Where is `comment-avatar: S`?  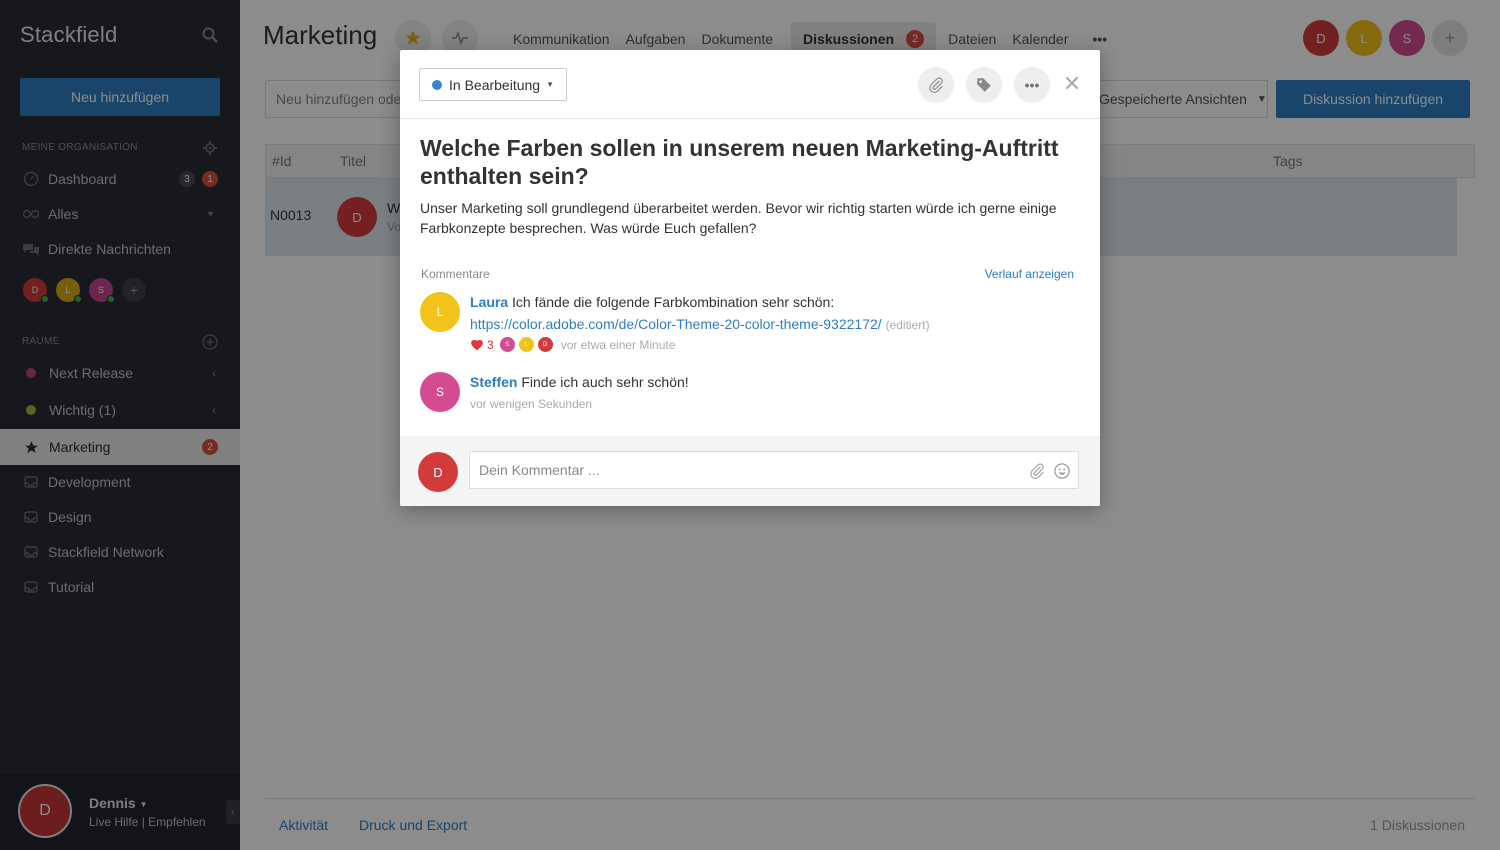 comment-avatar: S is located at coordinates (440, 392).